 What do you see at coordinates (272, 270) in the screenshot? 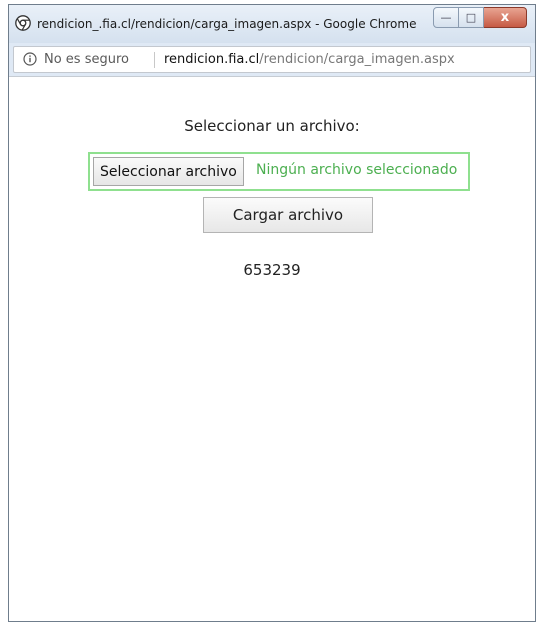
I see `reference-code: 653239` at bounding box center [272, 270].